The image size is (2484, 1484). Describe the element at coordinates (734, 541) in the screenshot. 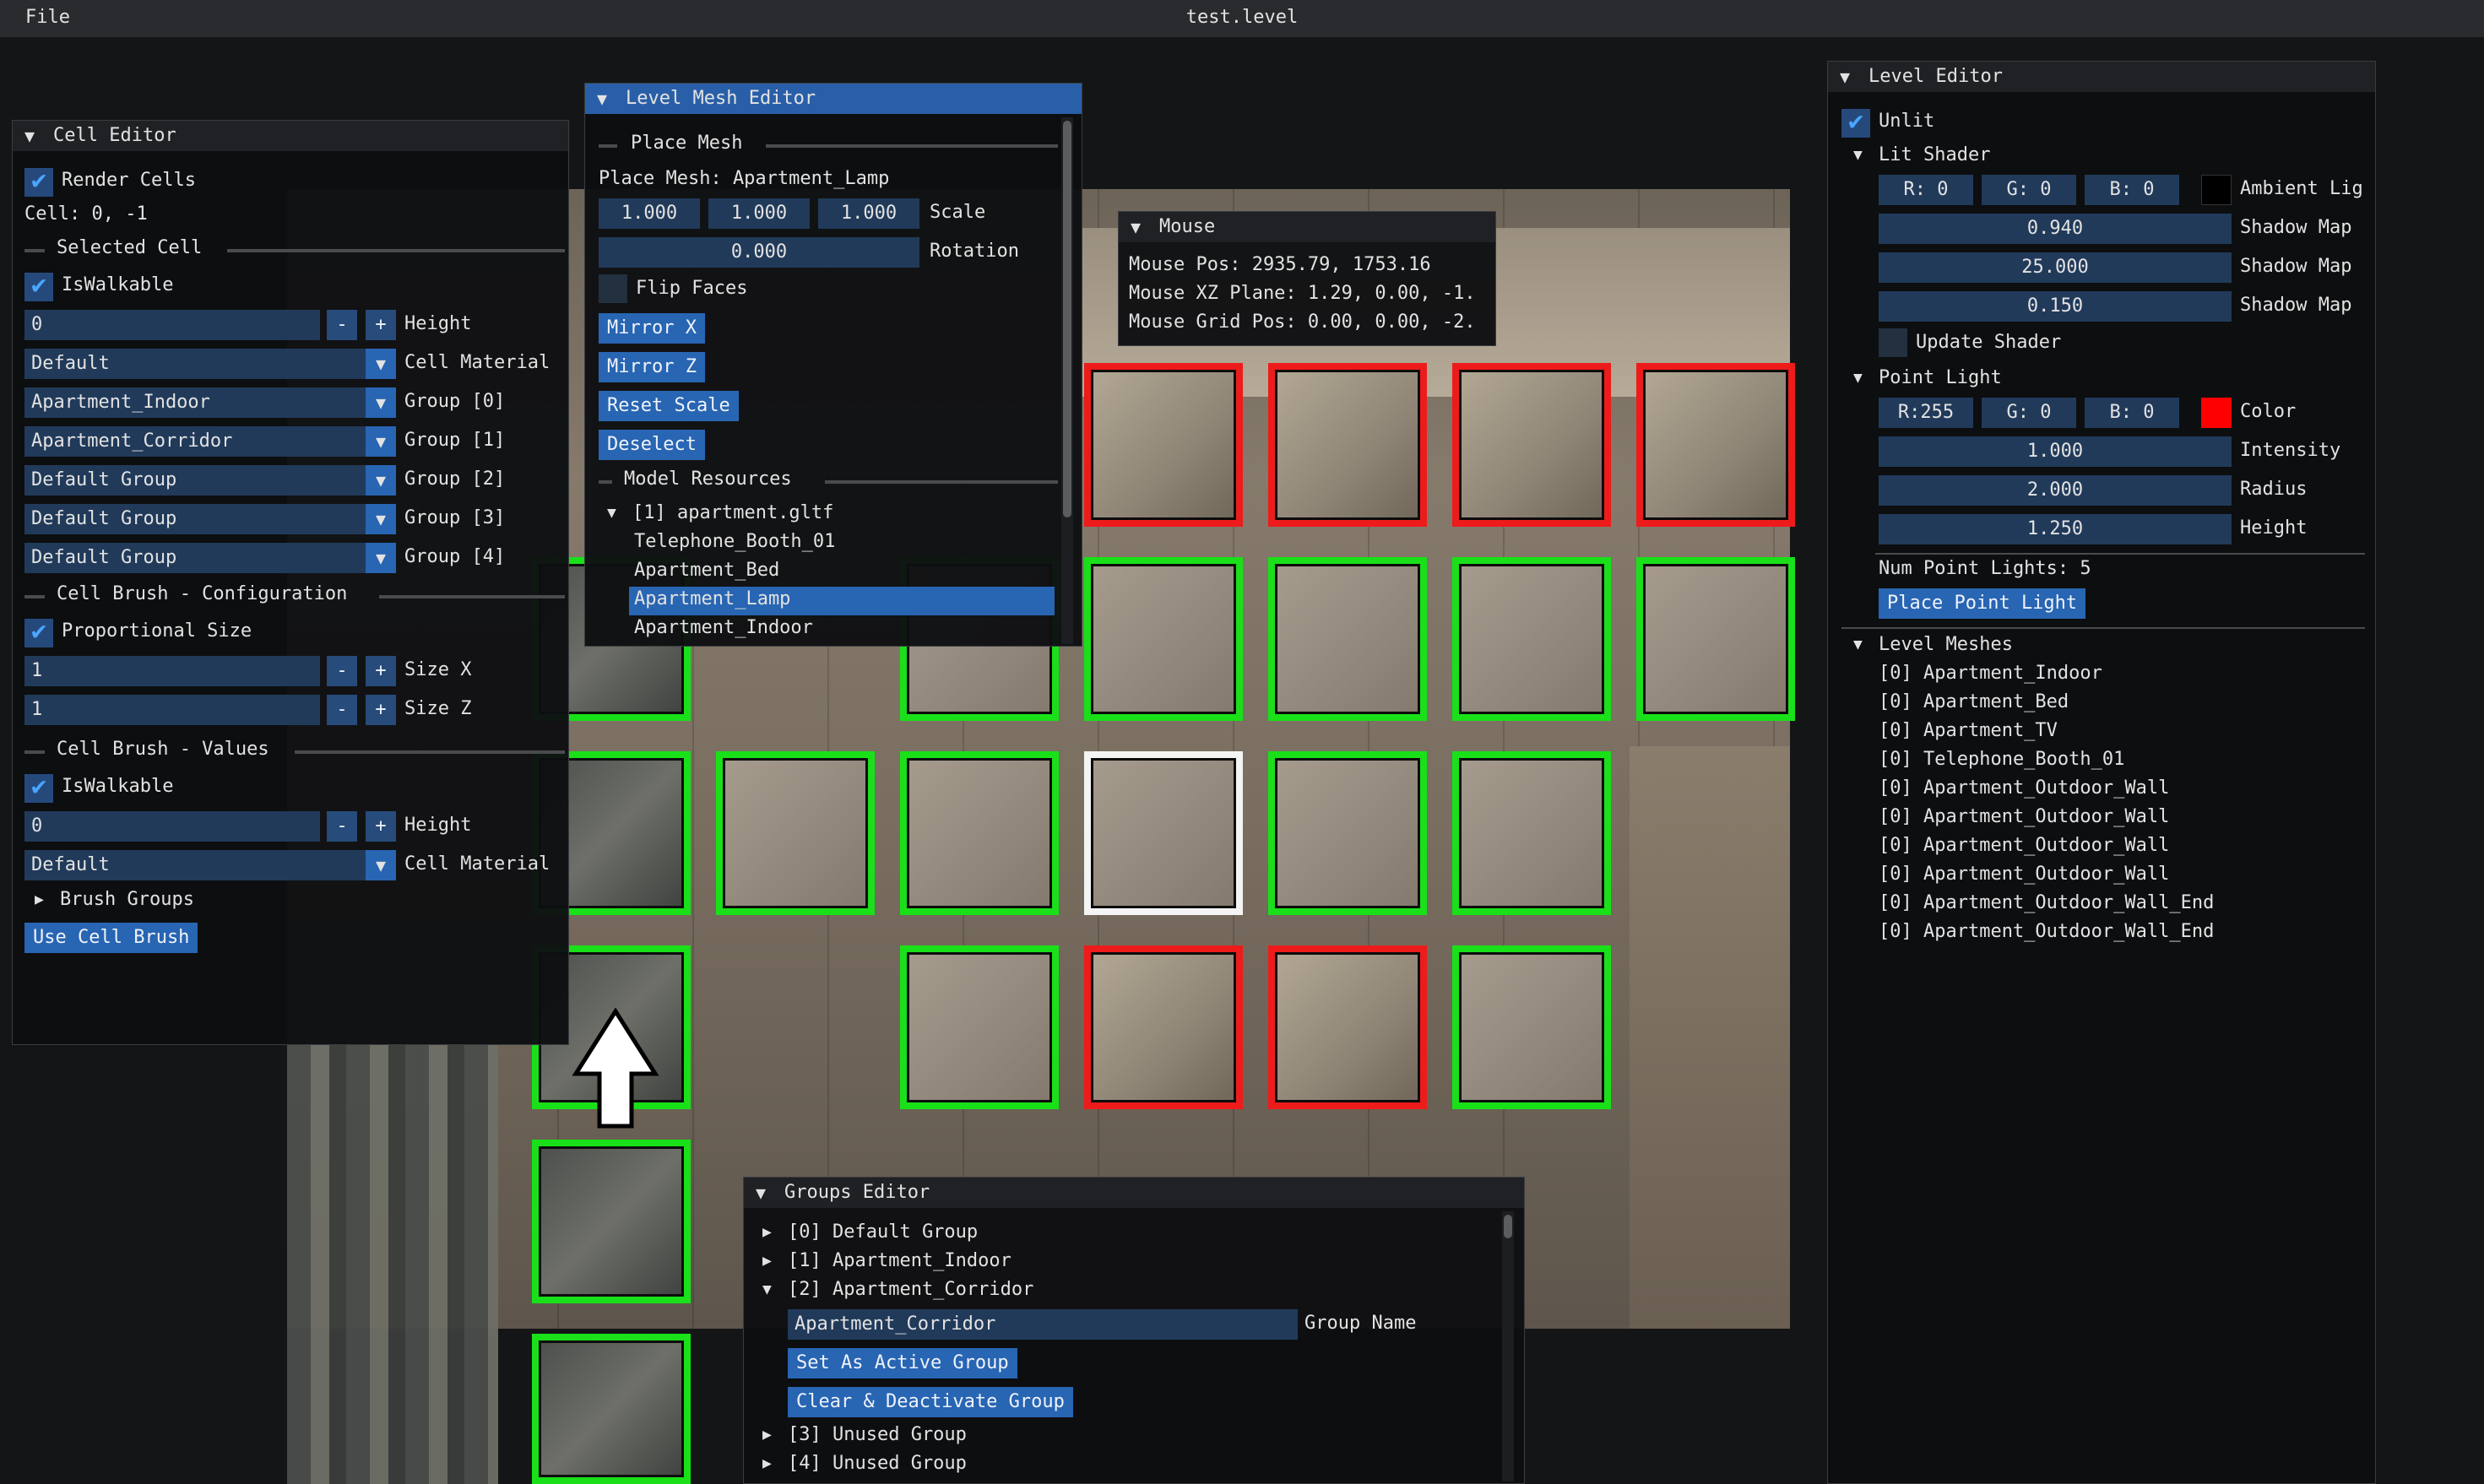

I see `resource-item: Telephone_Booth_01` at that location.